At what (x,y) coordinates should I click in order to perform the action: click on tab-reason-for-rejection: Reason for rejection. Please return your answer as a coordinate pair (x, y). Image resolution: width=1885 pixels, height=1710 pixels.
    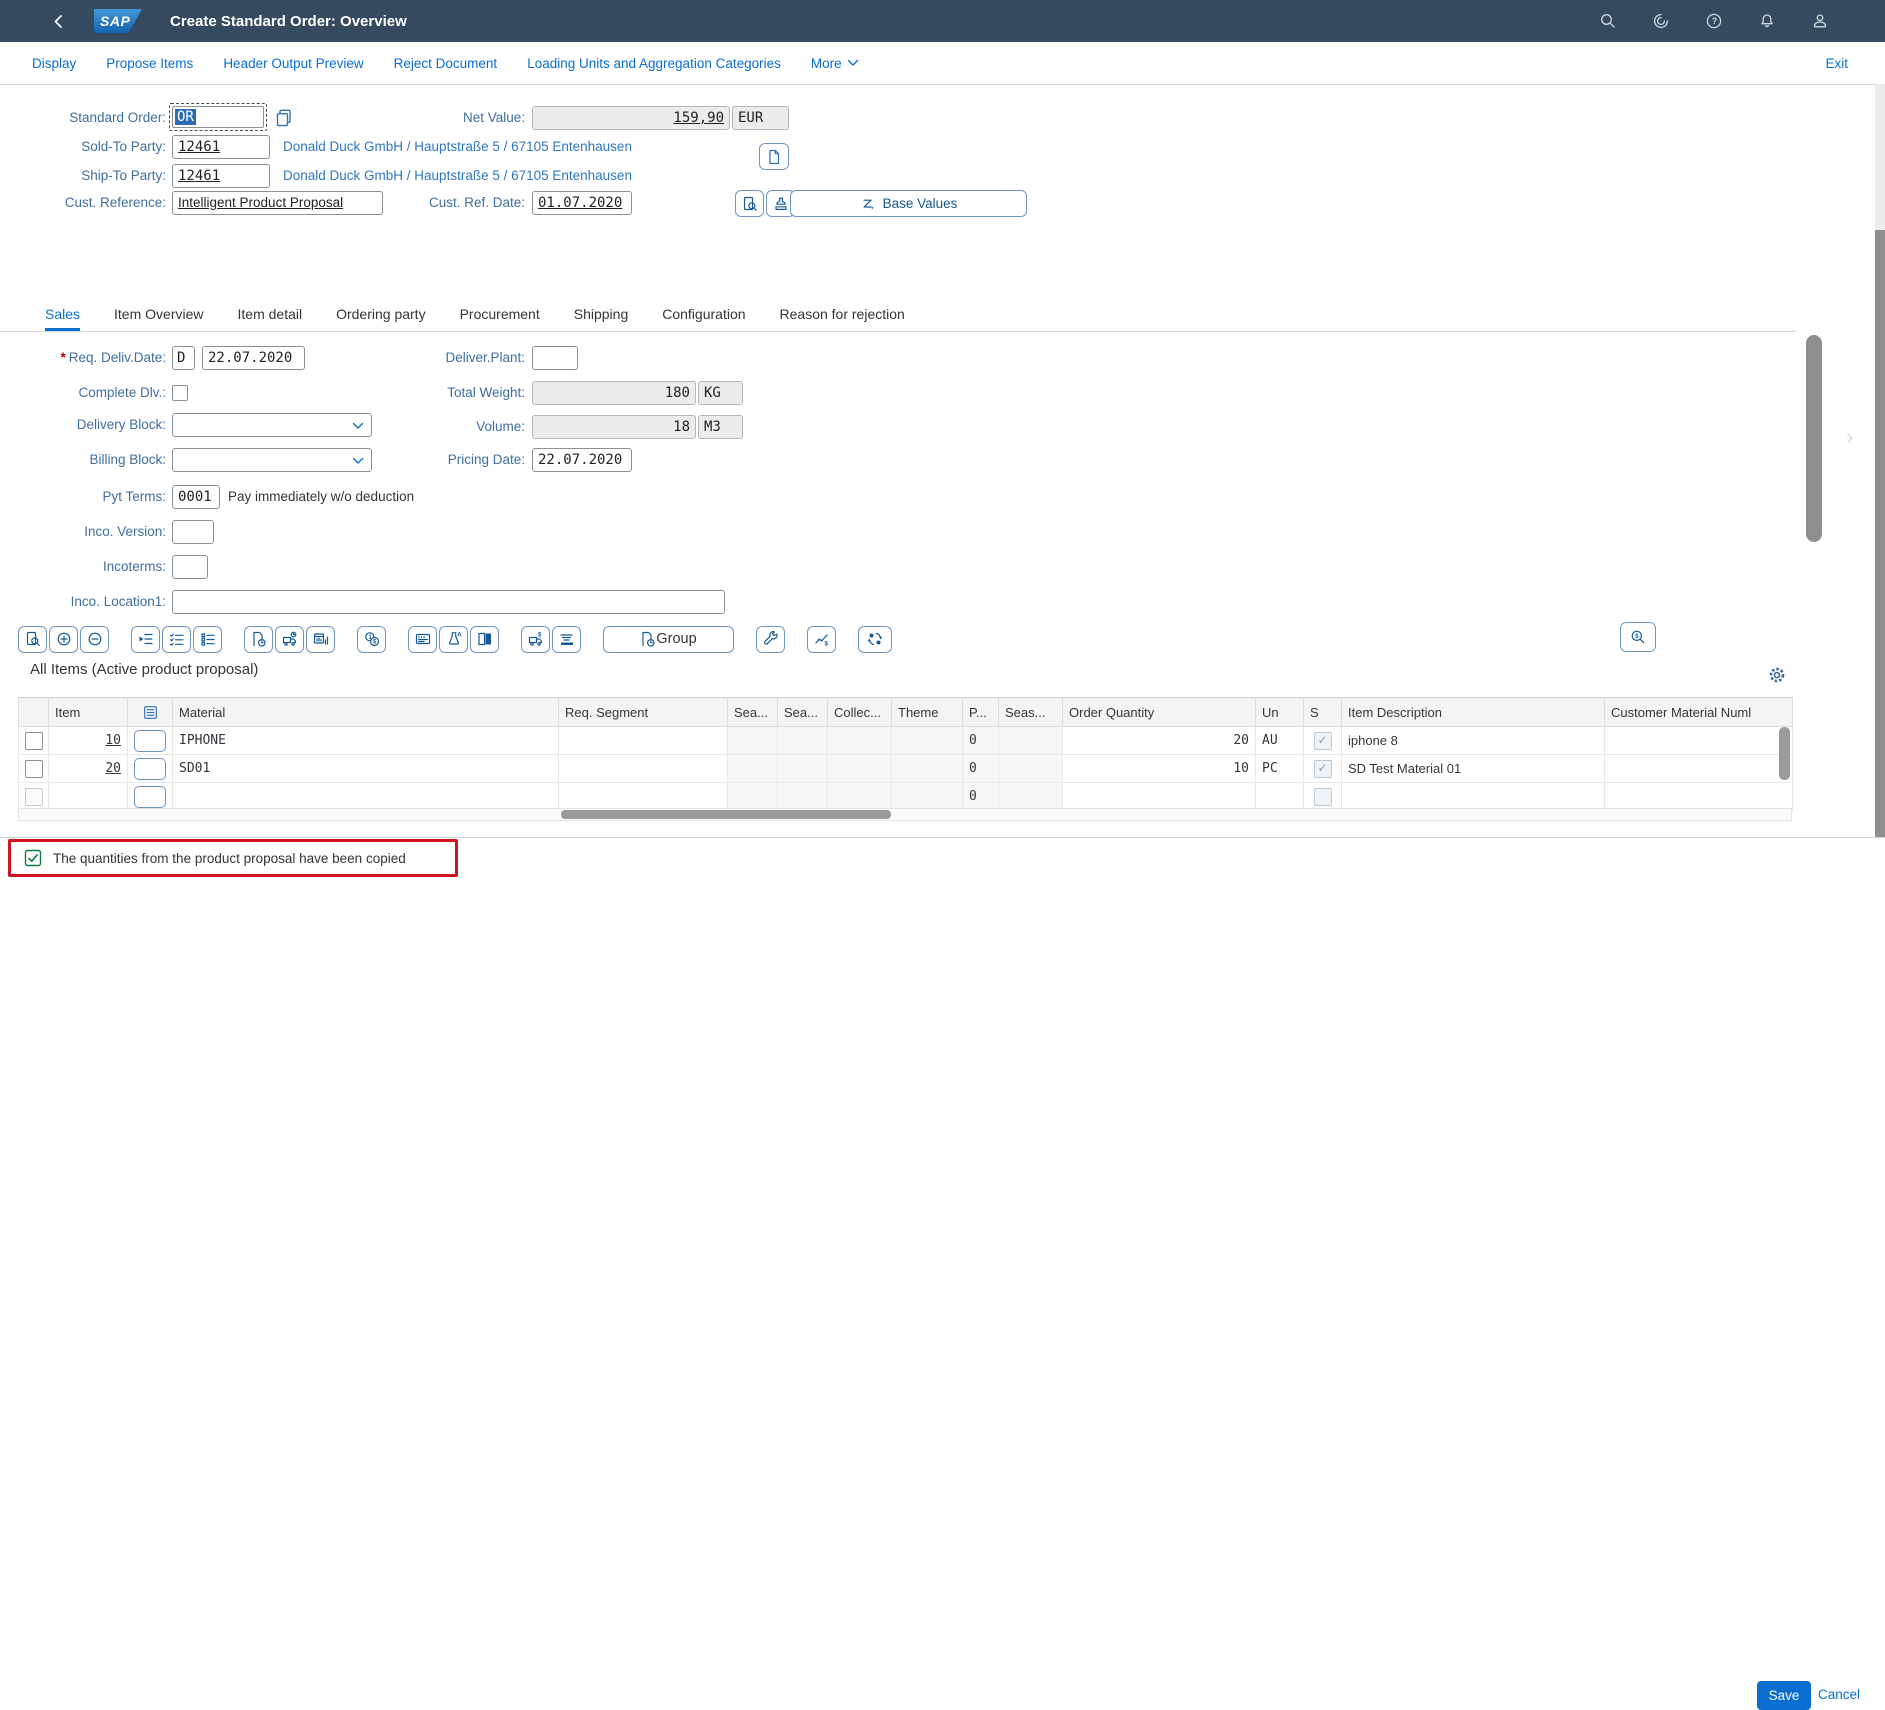
    Looking at the image, I should click on (842, 315).